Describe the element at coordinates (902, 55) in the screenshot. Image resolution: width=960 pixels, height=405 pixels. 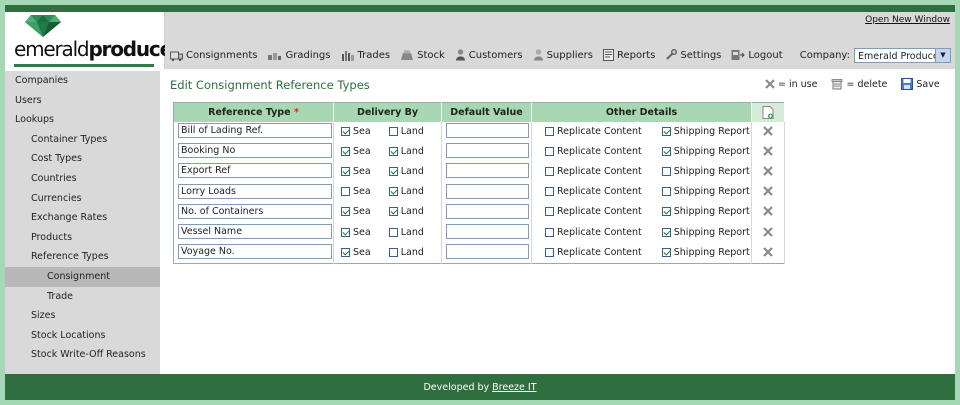
I see `company-select: Emerald Produce ▼` at that location.